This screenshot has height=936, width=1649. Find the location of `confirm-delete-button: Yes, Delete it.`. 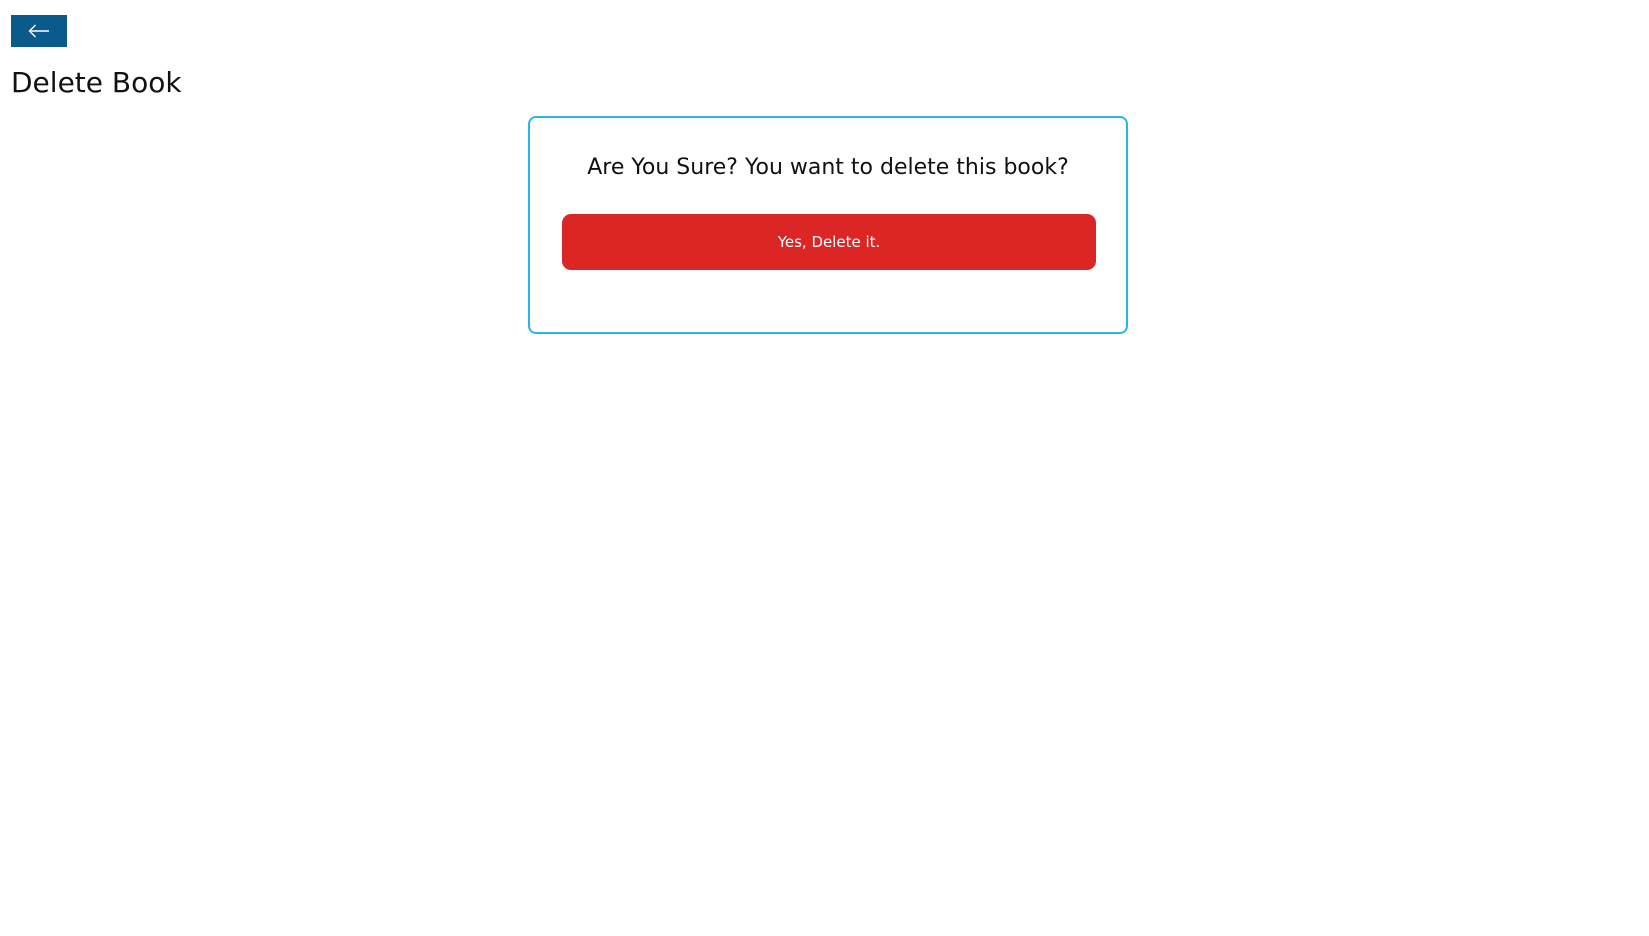

confirm-delete-button: Yes, Delete it. is located at coordinates (829, 242).